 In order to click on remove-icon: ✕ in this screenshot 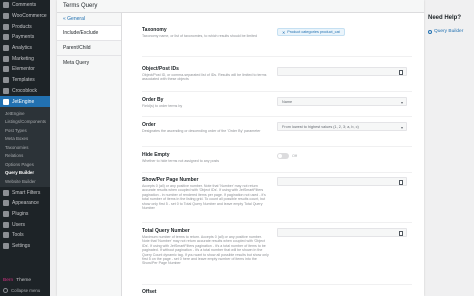, I will do `click(283, 32)`.